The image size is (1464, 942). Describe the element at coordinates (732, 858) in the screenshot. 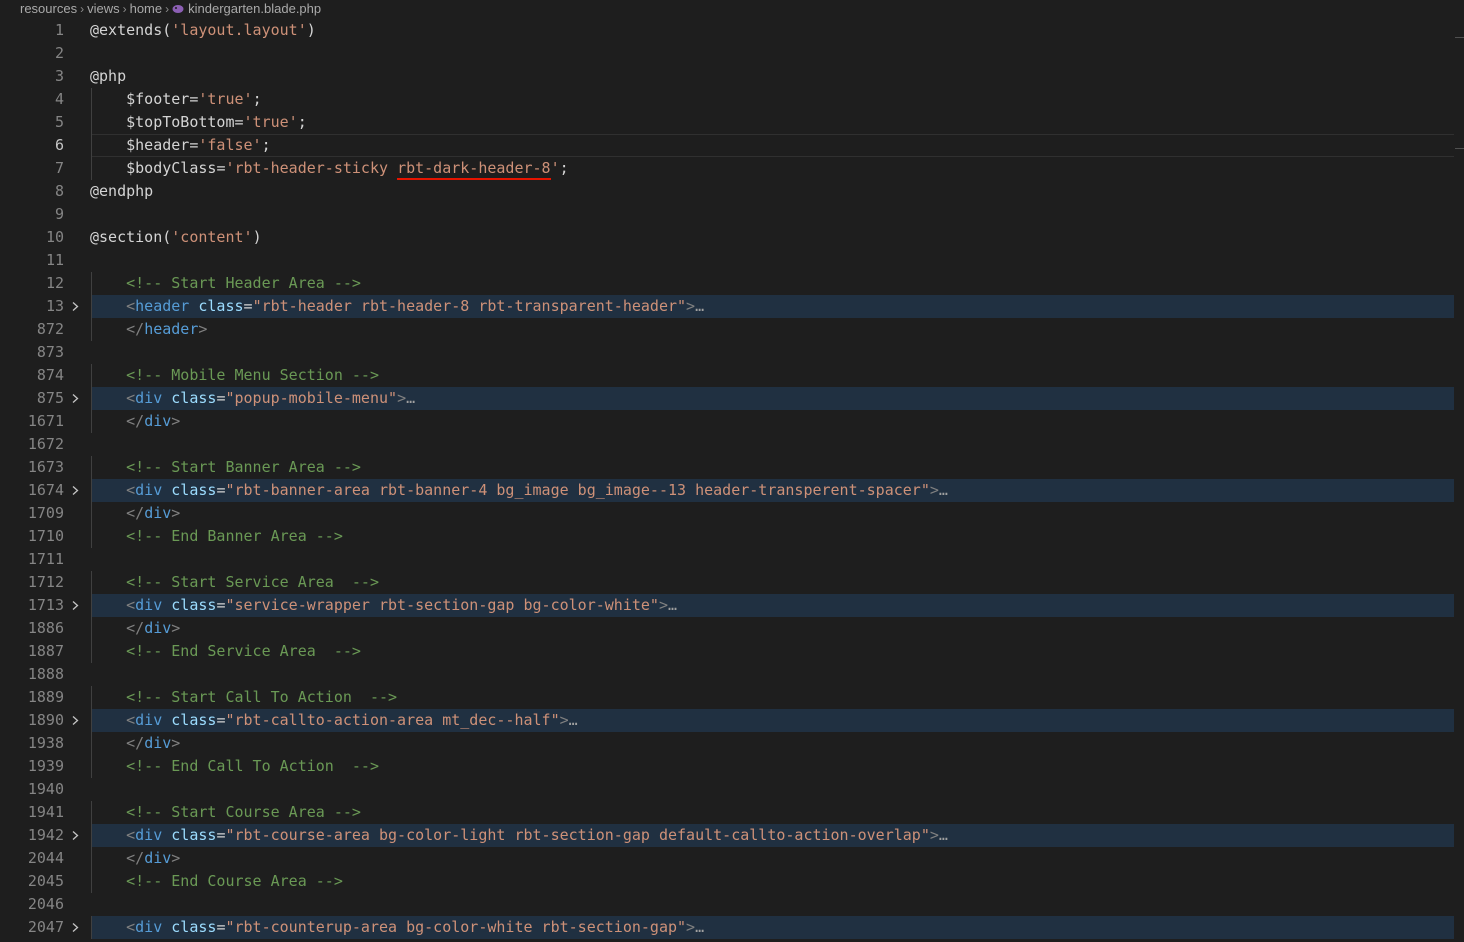

I see `code-line: 2044 </div>` at that location.